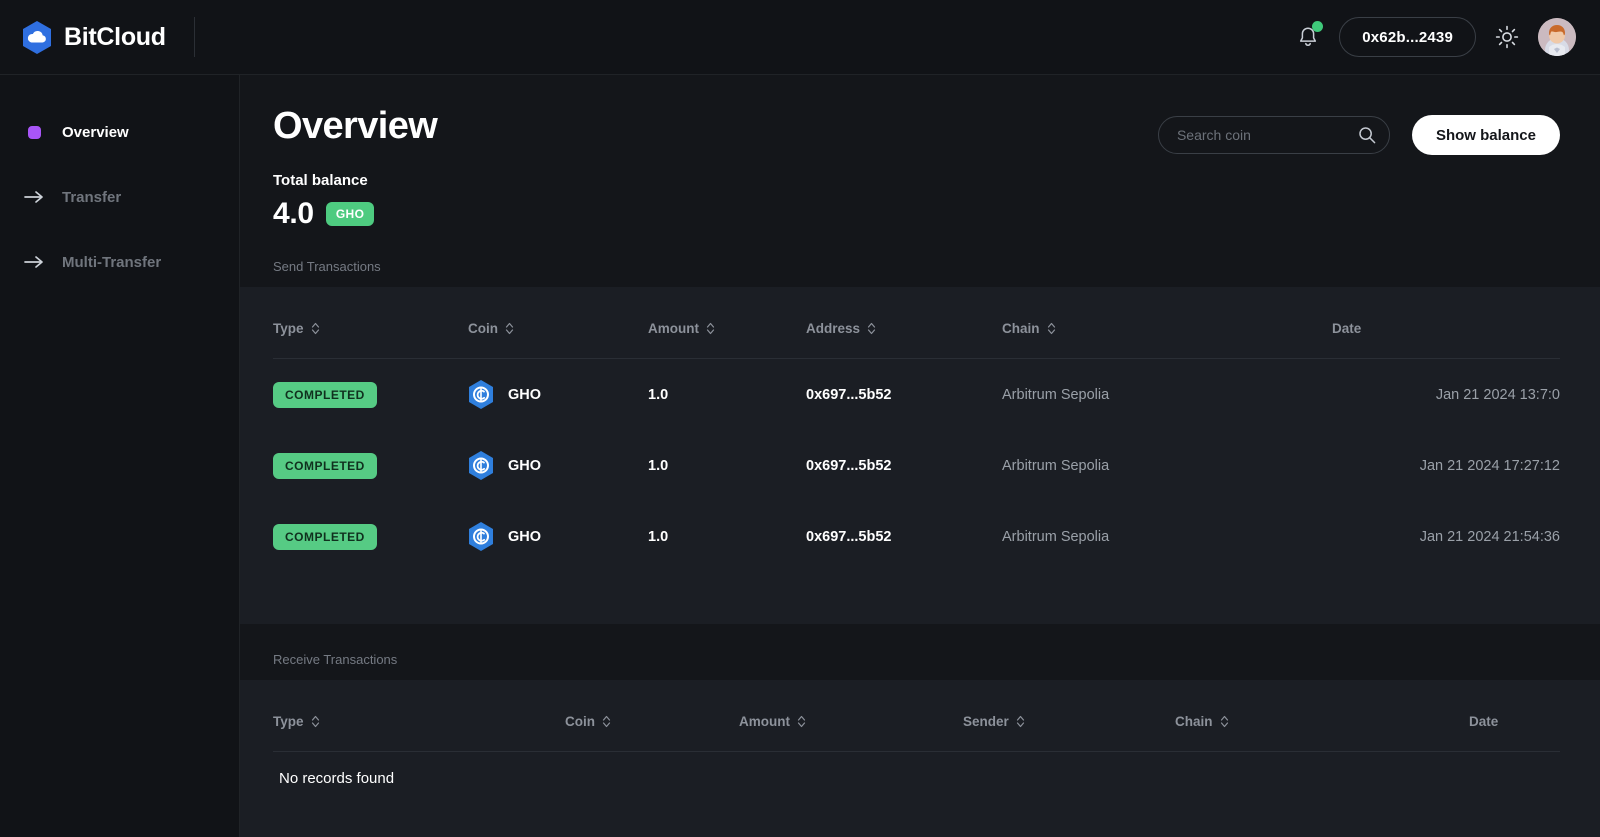 Image resolution: width=1600 pixels, height=837 pixels. What do you see at coordinates (115, 36) in the screenshot?
I see `brand-name: BitCloud` at bounding box center [115, 36].